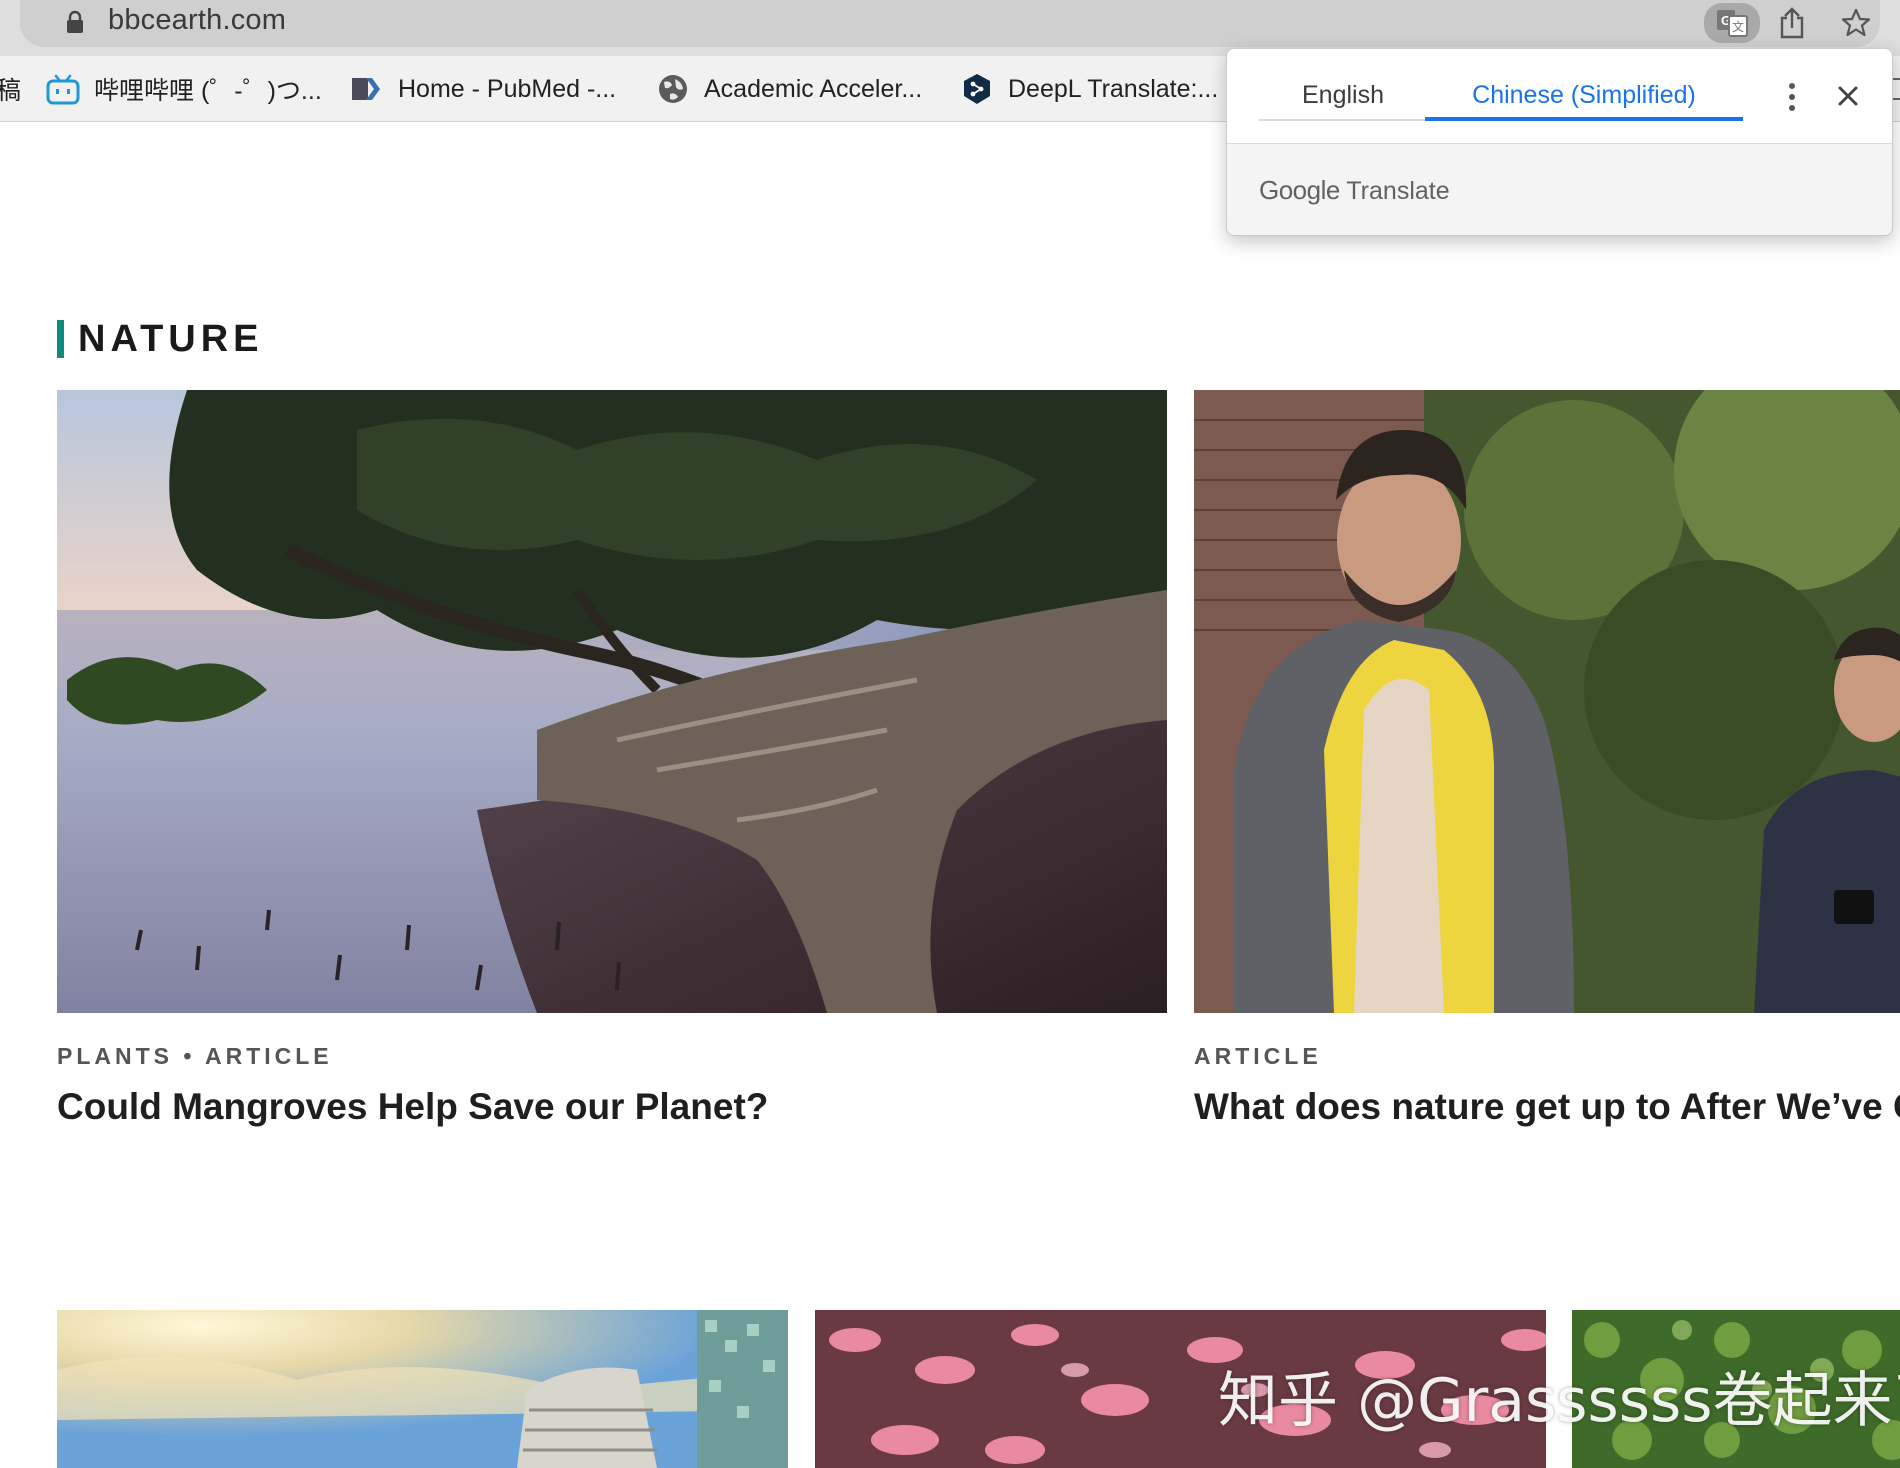  Describe the element at coordinates (412, 1107) in the screenshot. I see `card-title-link: Could Mangroves Help Save our Planet?` at that location.